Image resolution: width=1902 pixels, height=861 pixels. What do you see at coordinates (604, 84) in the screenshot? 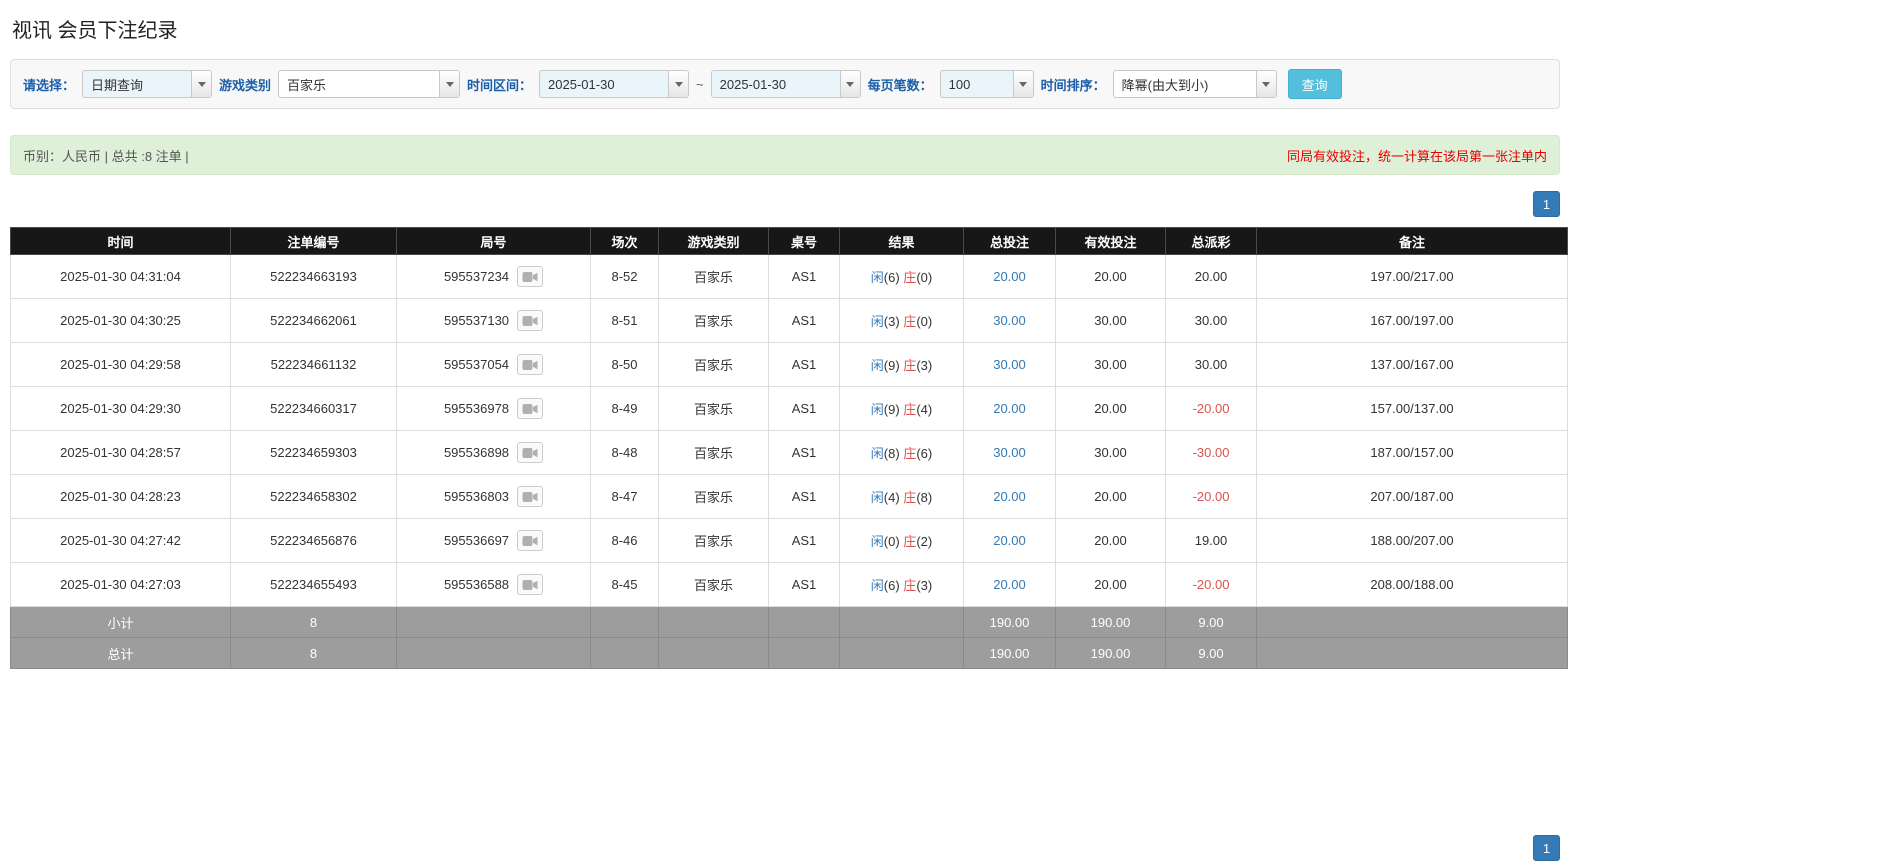
I see `date-from-input` at bounding box center [604, 84].